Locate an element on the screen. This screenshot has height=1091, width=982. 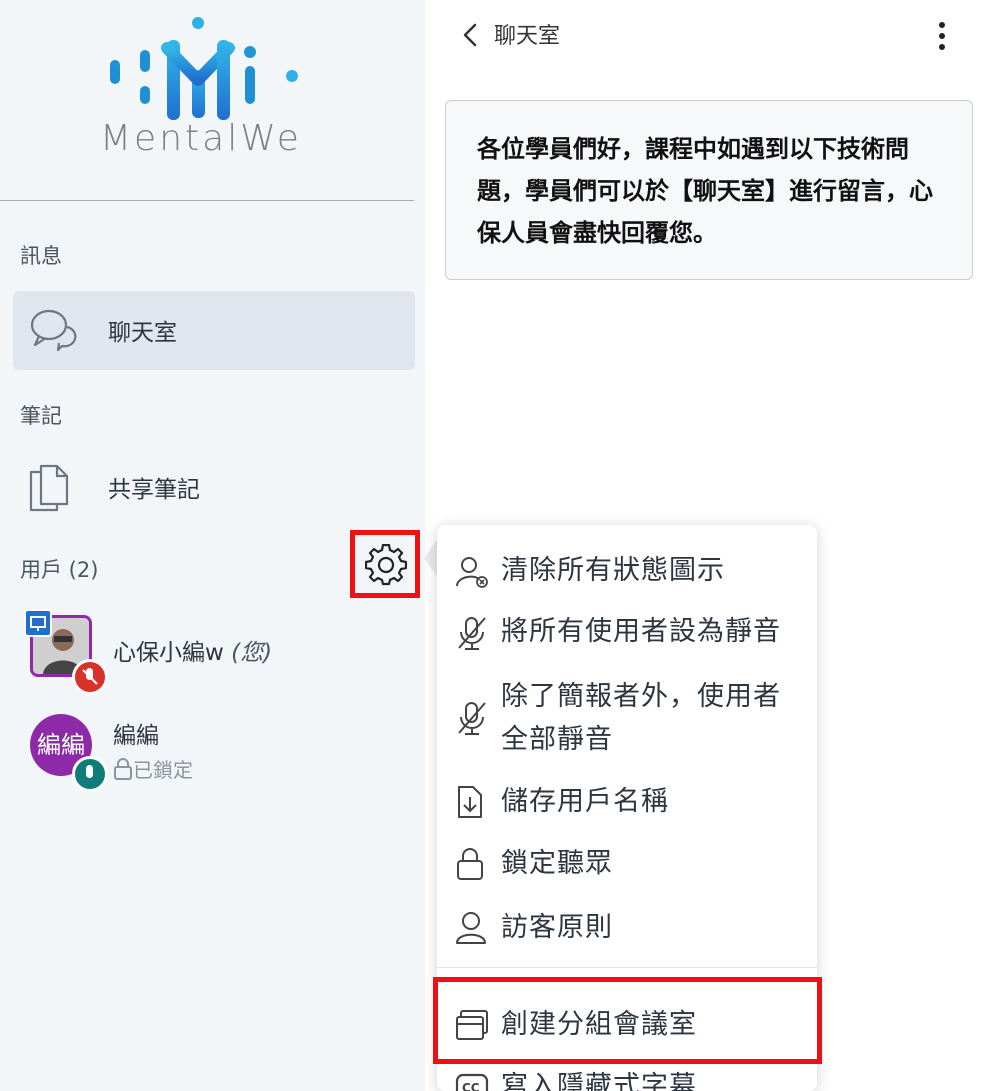
user-icon is located at coordinates (471, 930).